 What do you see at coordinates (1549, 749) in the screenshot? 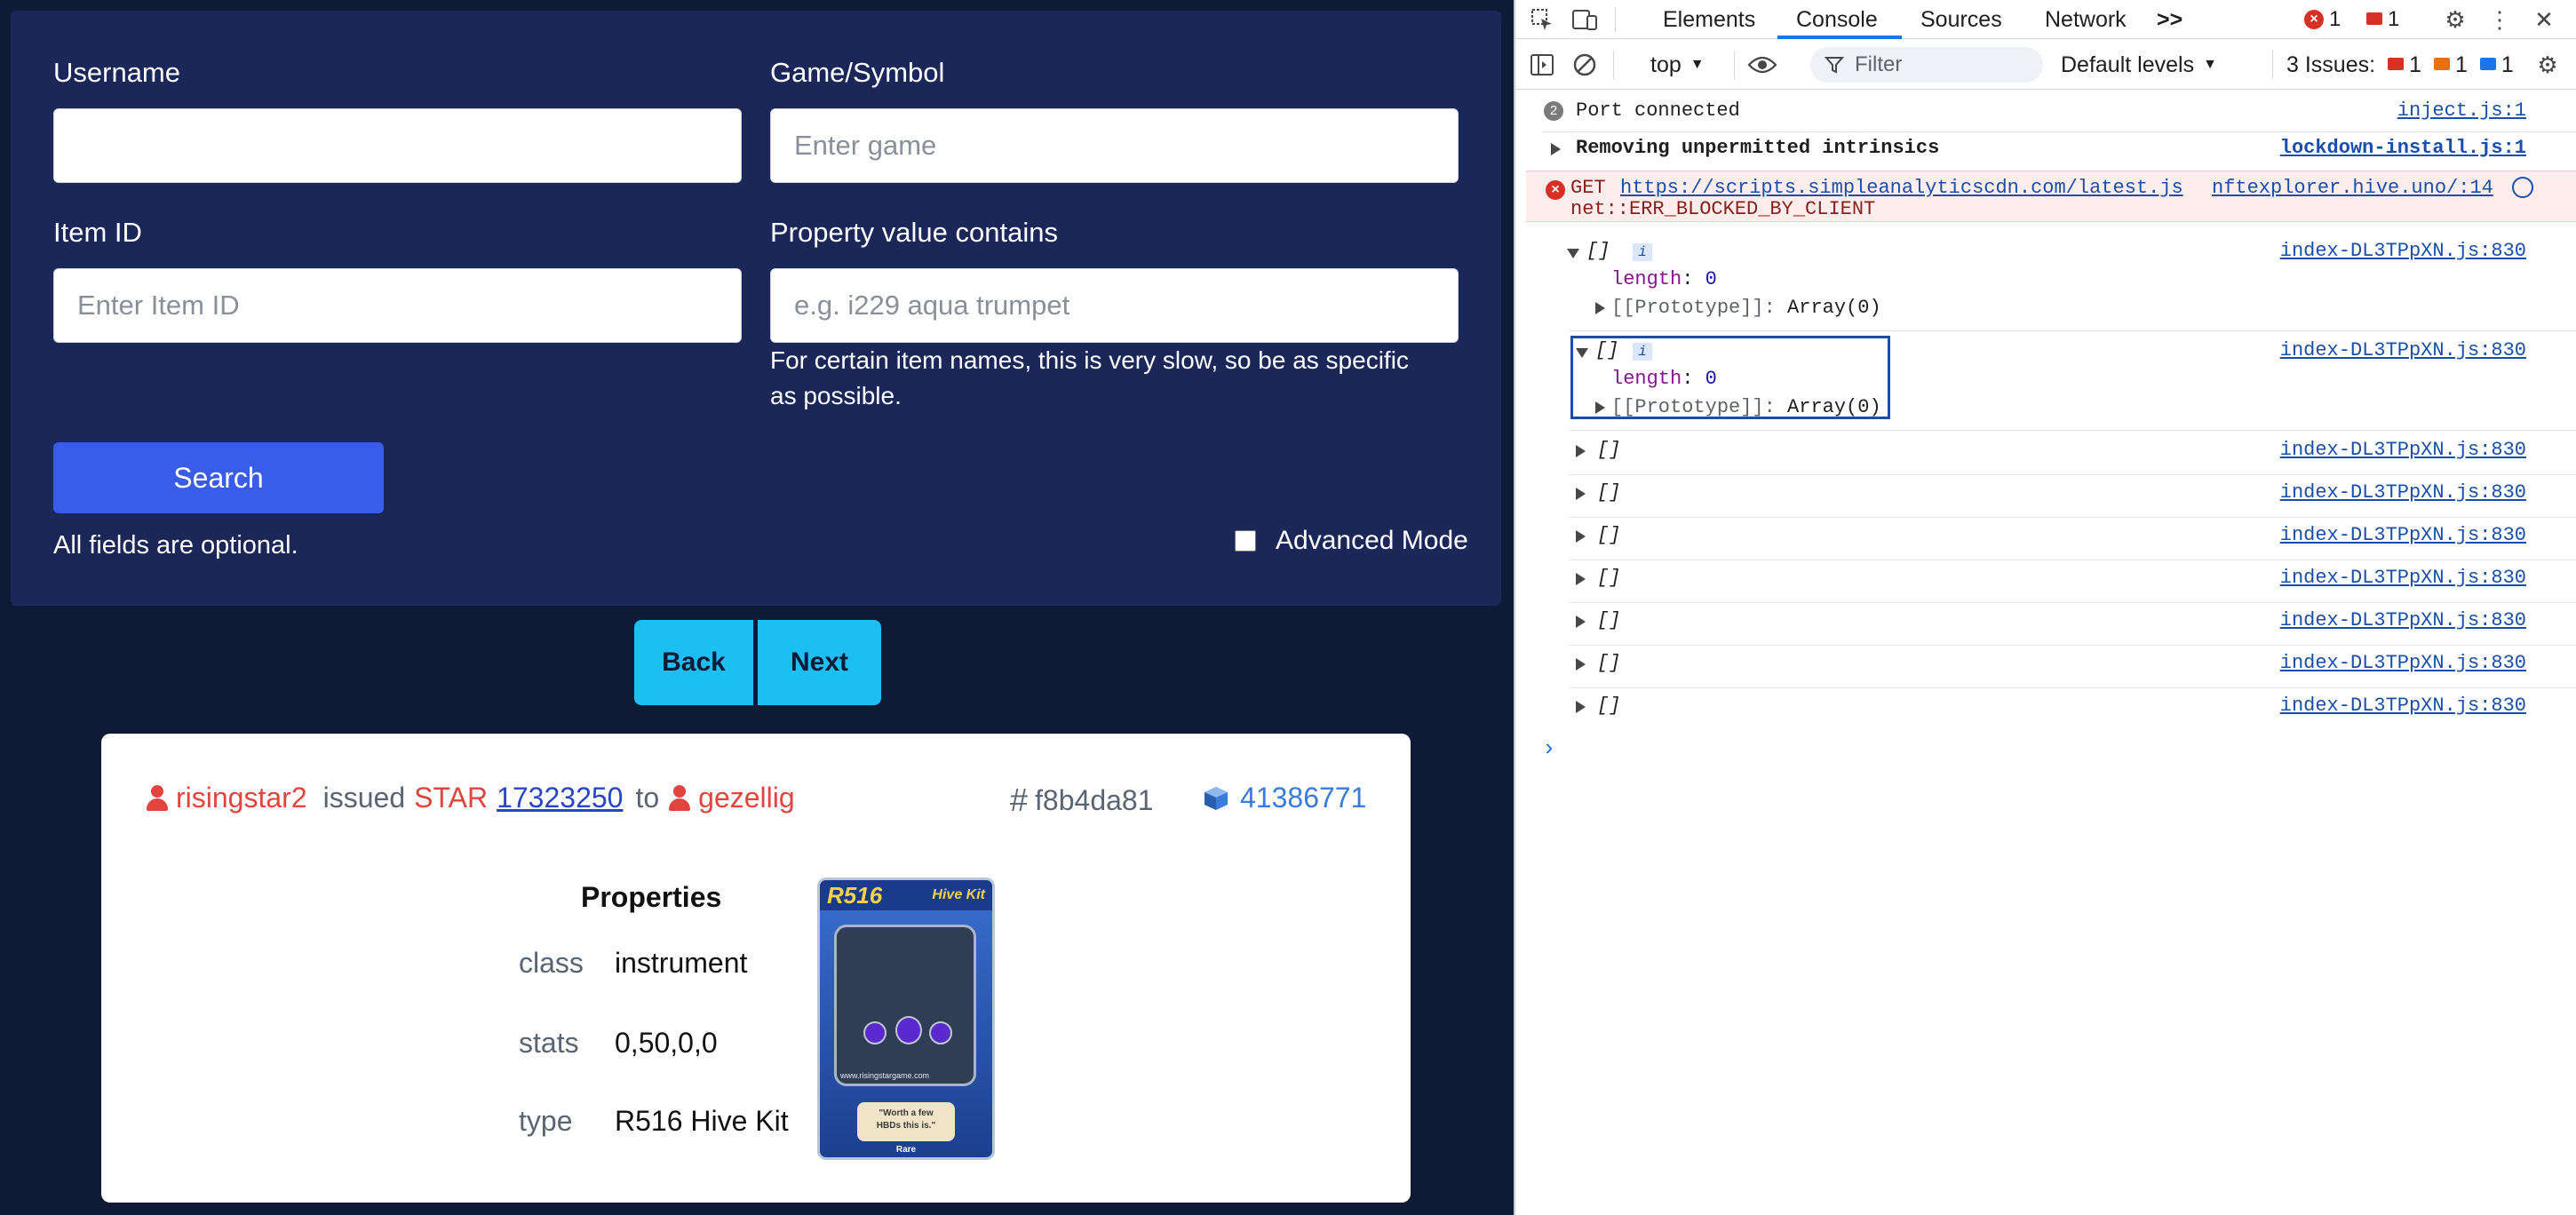
I see `console-prompt: ›` at bounding box center [1549, 749].